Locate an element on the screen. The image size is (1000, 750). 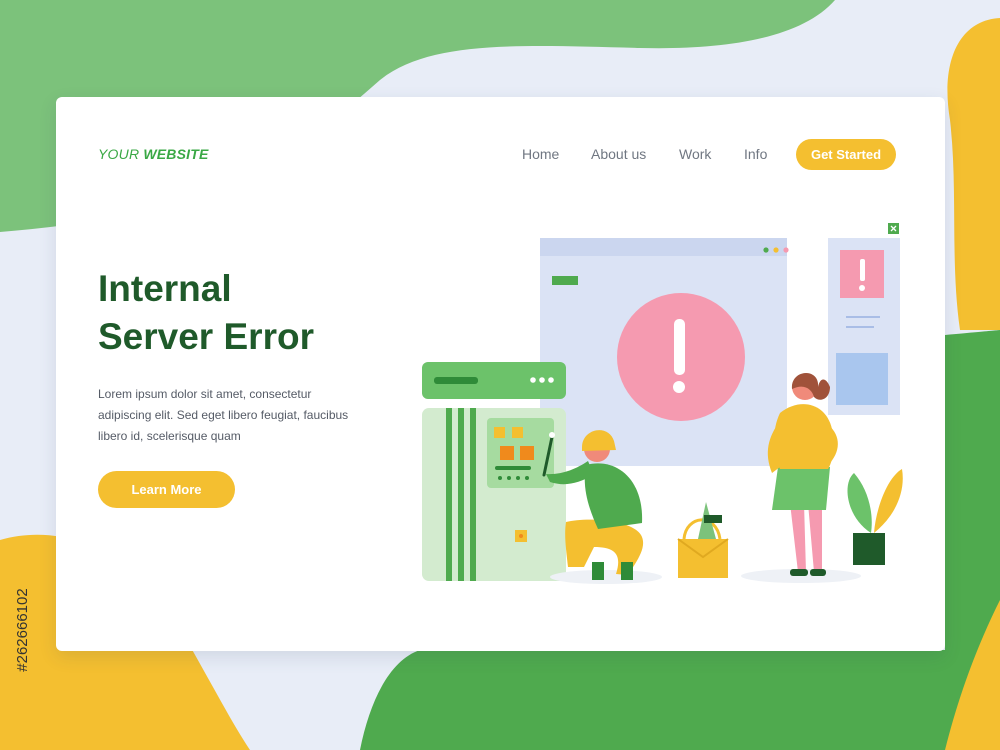
get-started-button: Get Started is located at coordinates (846, 154).